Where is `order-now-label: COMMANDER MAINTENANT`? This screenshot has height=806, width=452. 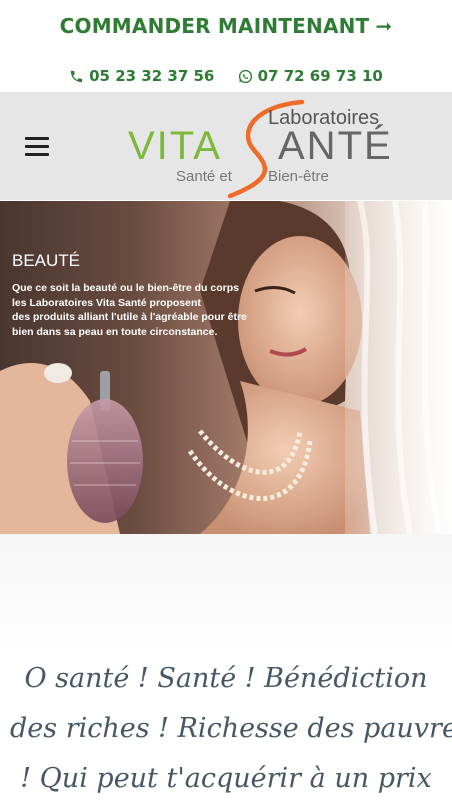
order-now-label: COMMANDER MAINTENANT is located at coordinates (214, 26).